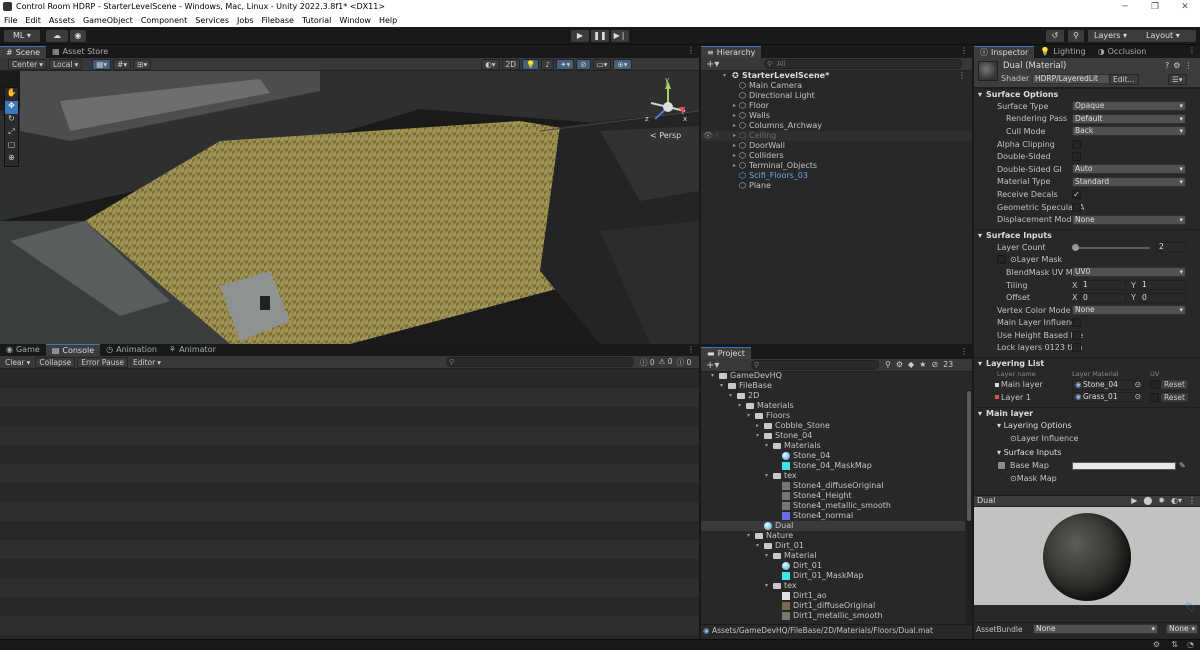  Describe the element at coordinates (962, 76) in the screenshot. I see `scene-menu-icon: ⋮` at that location.